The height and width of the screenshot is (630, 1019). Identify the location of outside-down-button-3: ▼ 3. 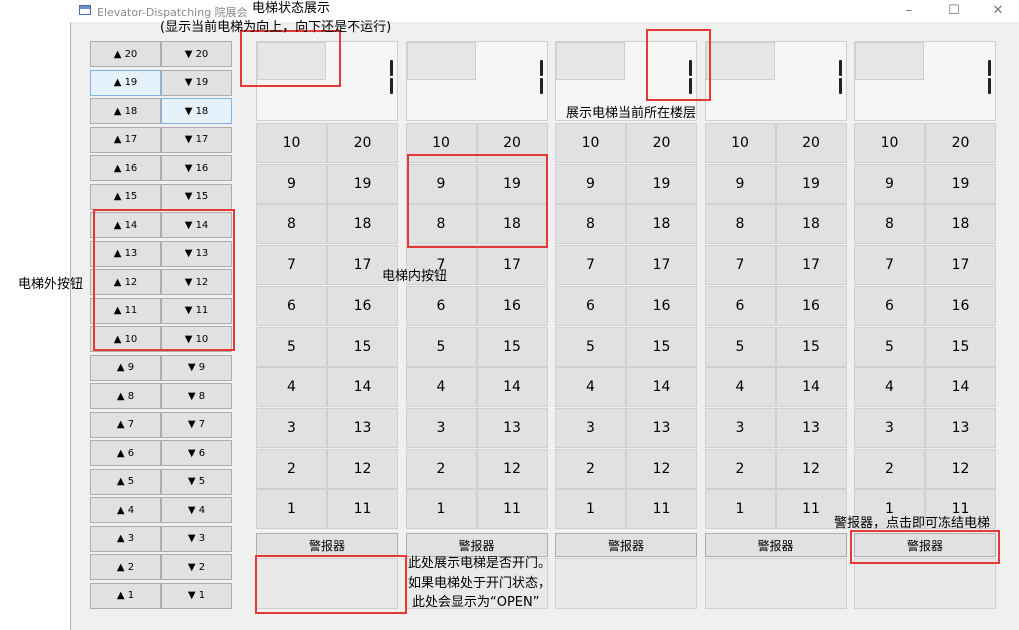
(196, 538).